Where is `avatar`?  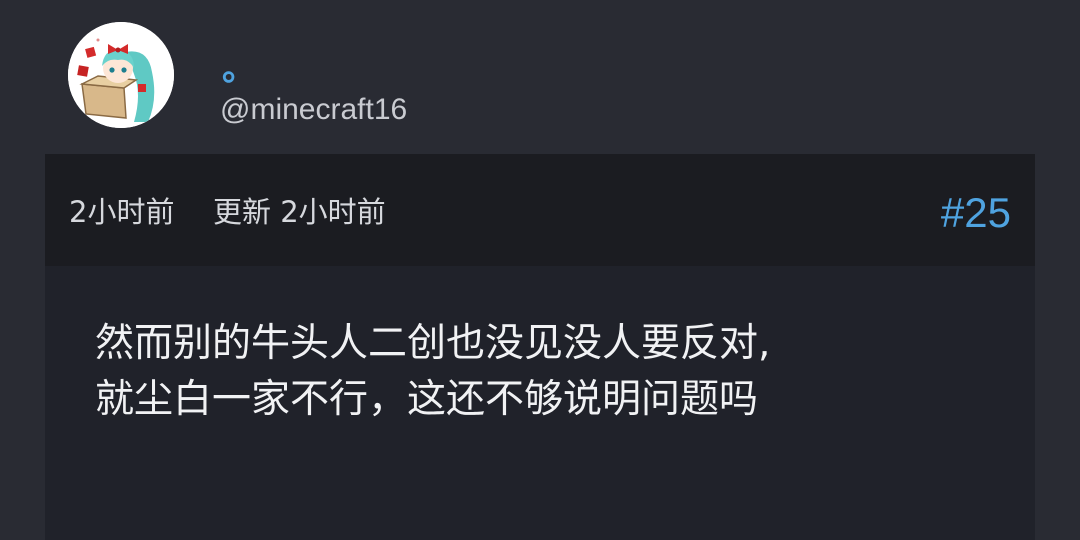 avatar is located at coordinates (121, 75).